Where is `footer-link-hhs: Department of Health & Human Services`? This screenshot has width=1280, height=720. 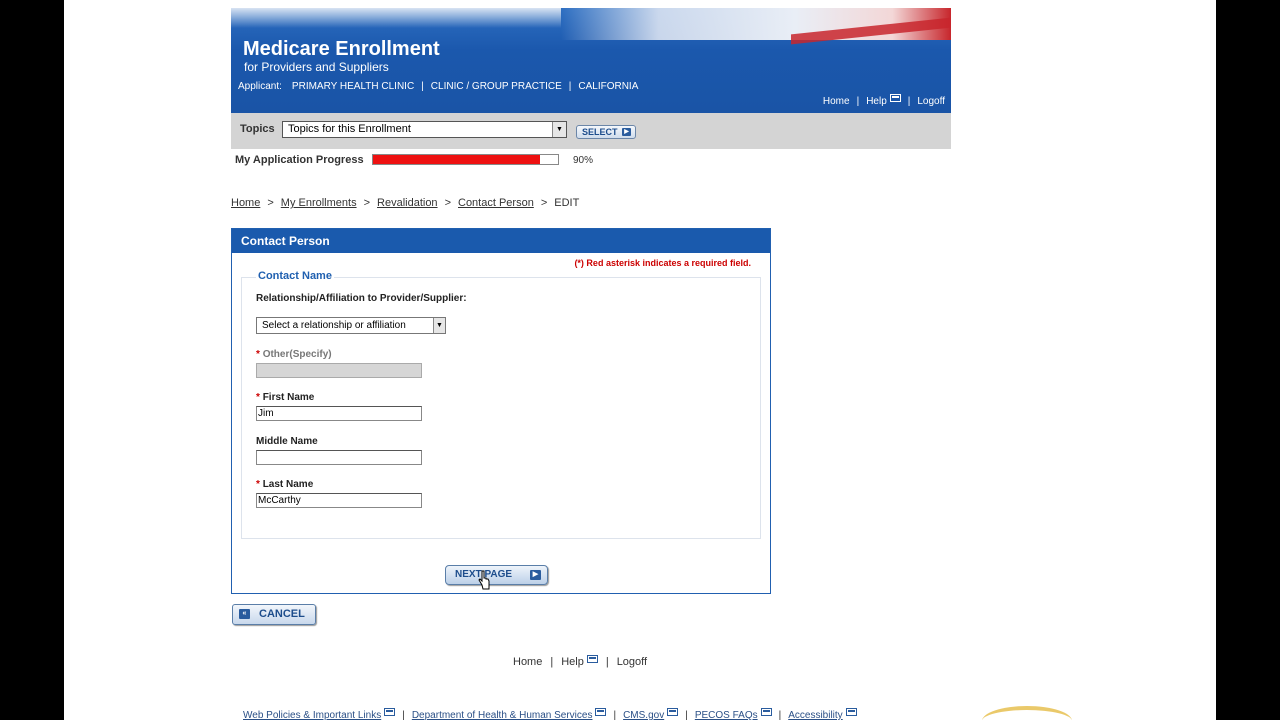 footer-link-hhs: Department of Health & Human Services is located at coordinates (502, 715).